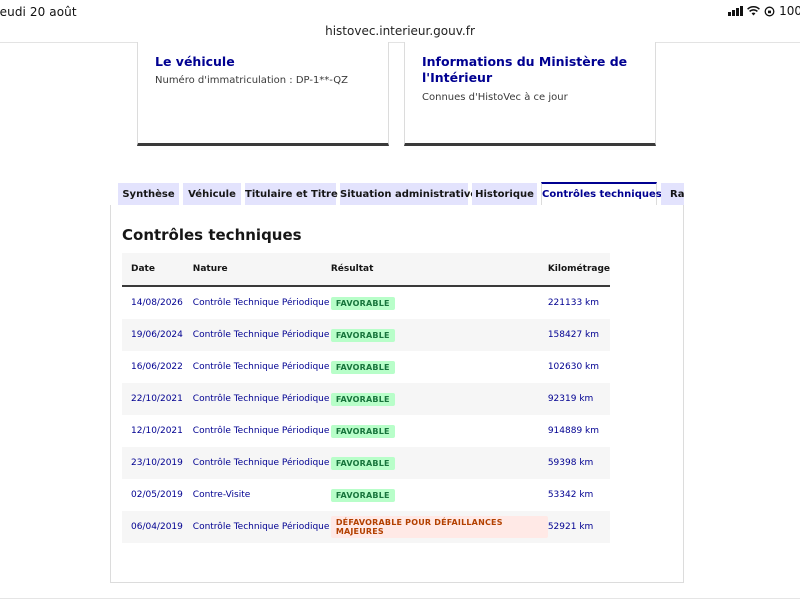 The height and width of the screenshot is (600, 800). What do you see at coordinates (525, 69) in the screenshot?
I see `ministry-card-title: Informations du Ministère de l'Intérieur` at bounding box center [525, 69].